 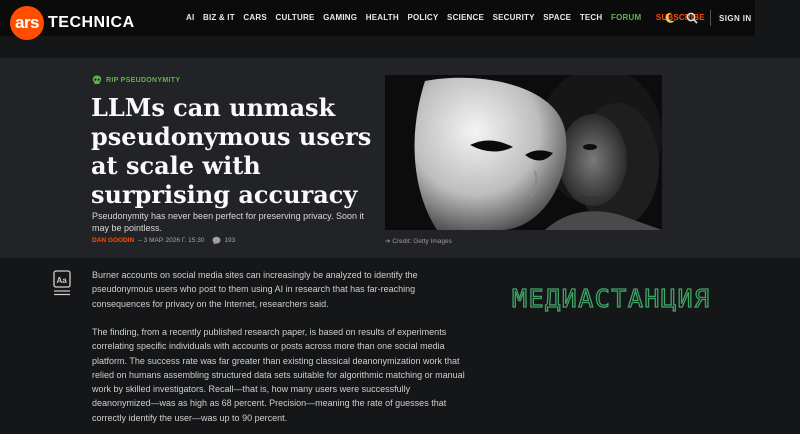 What do you see at coordinates (422, 17) in the screenshot?
I see `nav-item-policy: POLICY` at bounding box center [422, 17].